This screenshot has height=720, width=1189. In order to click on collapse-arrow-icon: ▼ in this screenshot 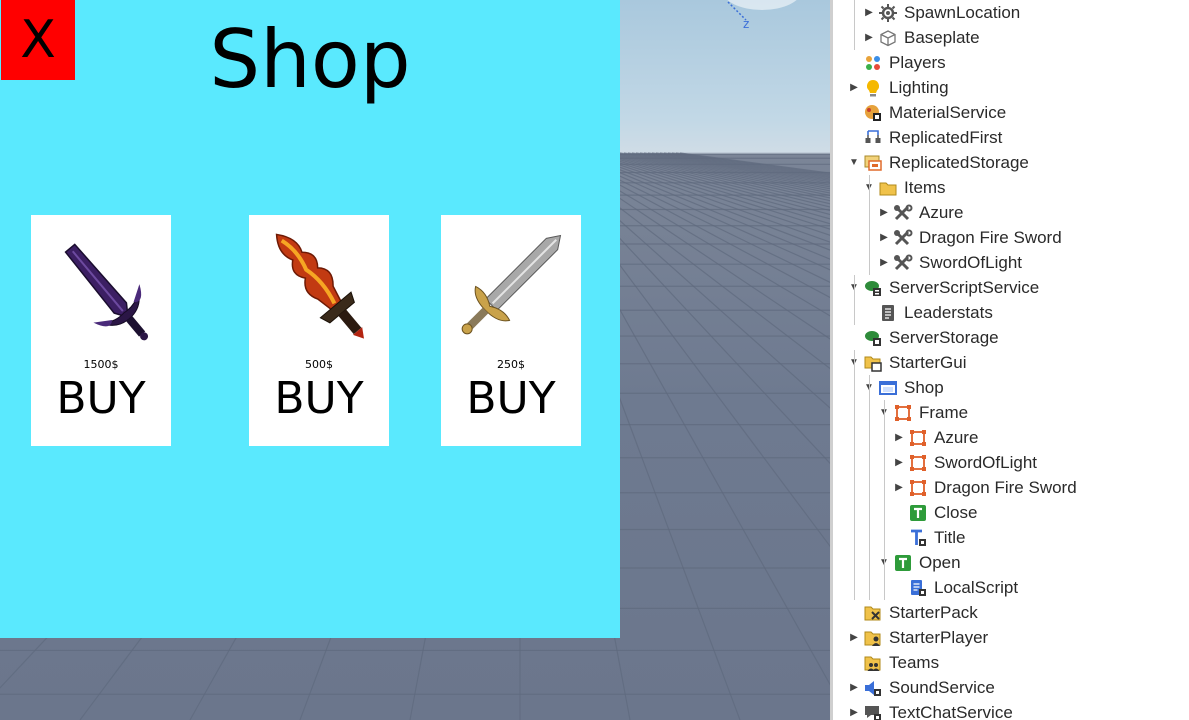, I will do `click(854, 162)`.